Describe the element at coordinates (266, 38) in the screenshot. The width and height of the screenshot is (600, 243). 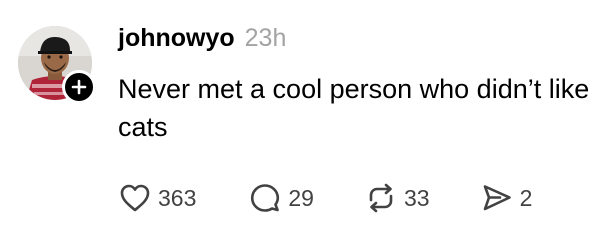
I see `timestamp: 23h` at that location.